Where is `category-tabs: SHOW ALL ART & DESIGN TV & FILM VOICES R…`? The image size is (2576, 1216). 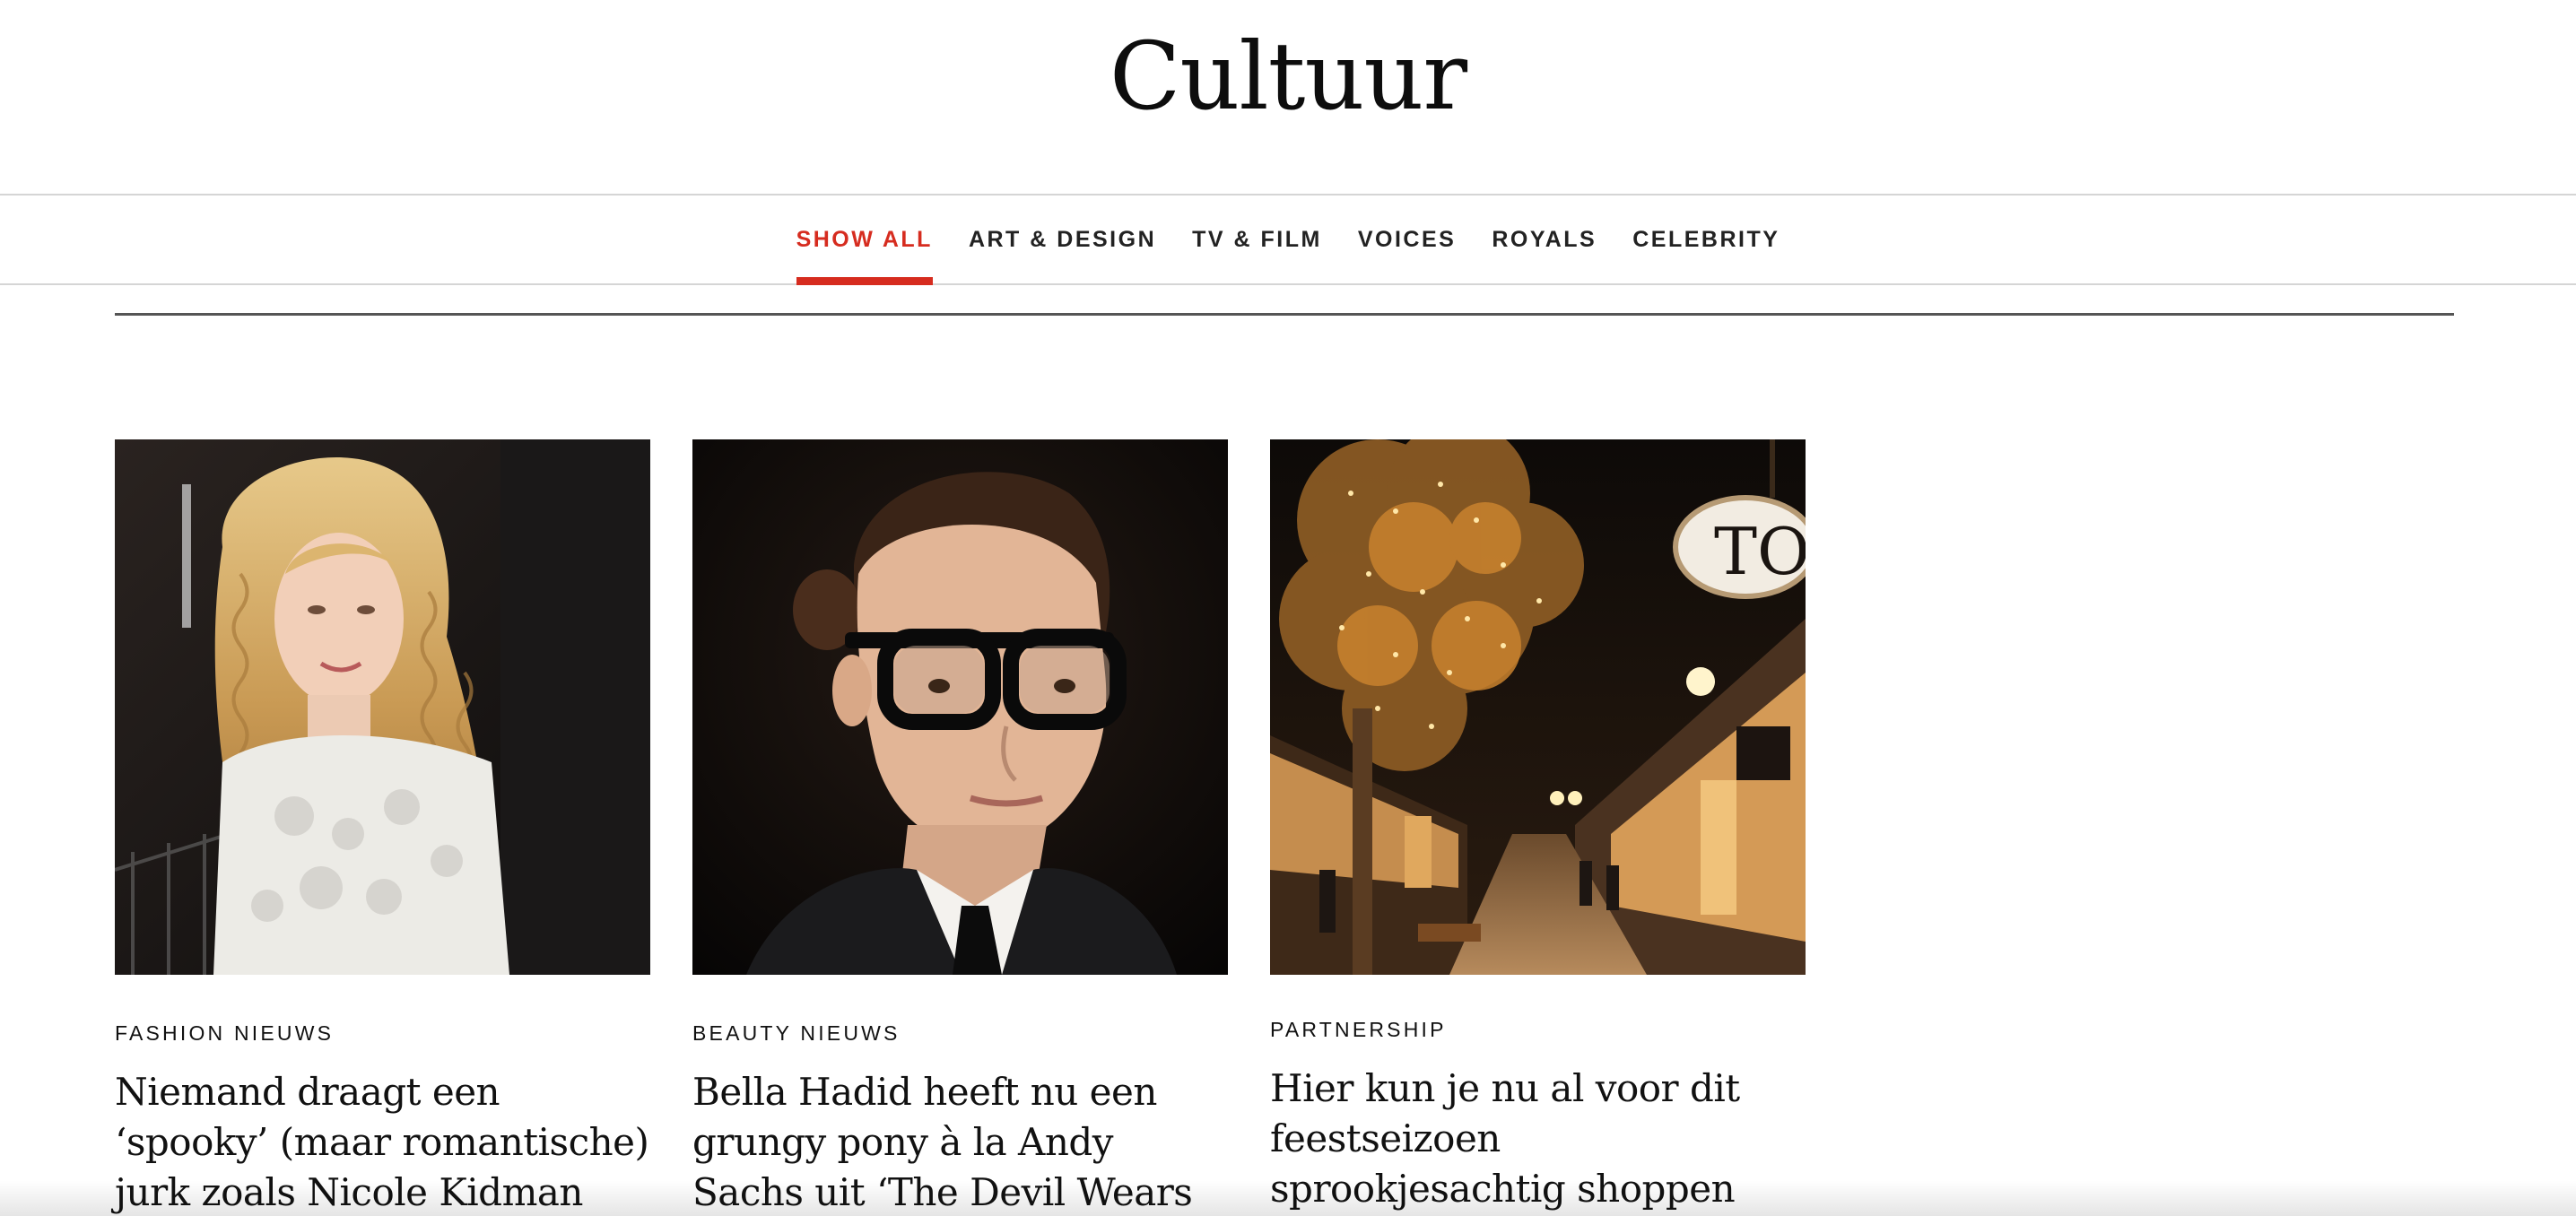
category-tabs: SHOW ALL ART & DESIGN TV & FILM VOICES R… is located at coordinates (1288, 240).